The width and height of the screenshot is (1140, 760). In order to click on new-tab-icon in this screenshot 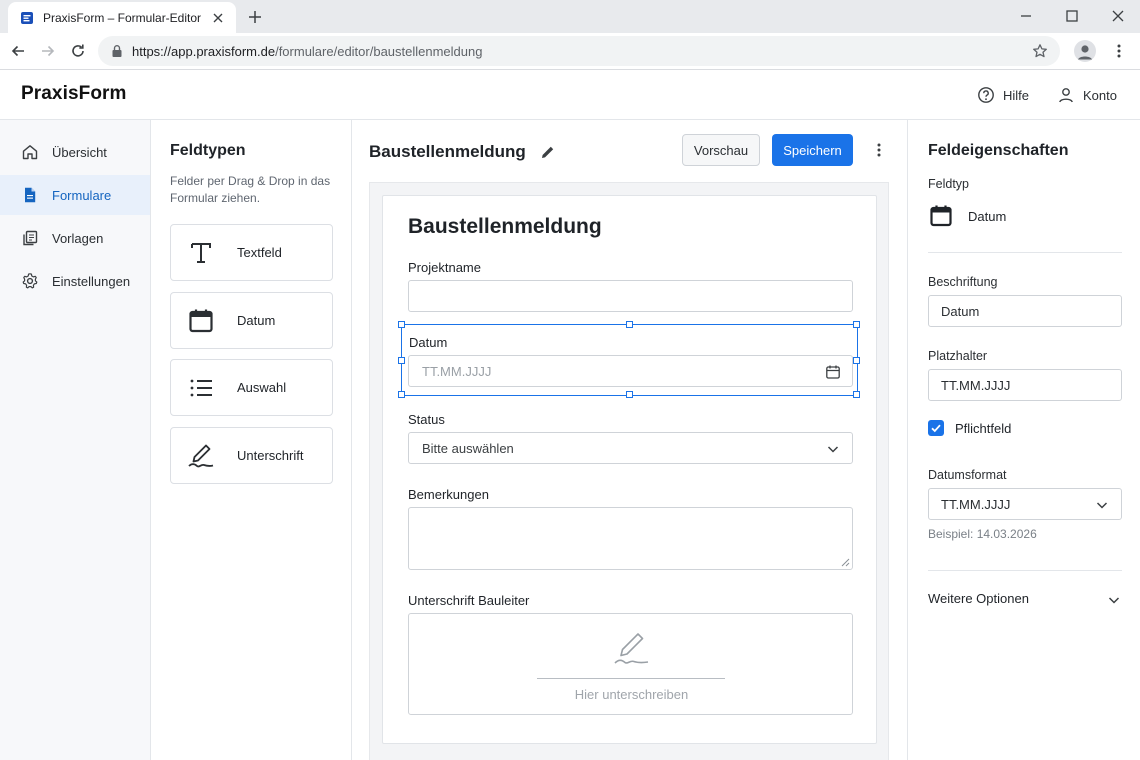, I will do `click(255, 17)`.